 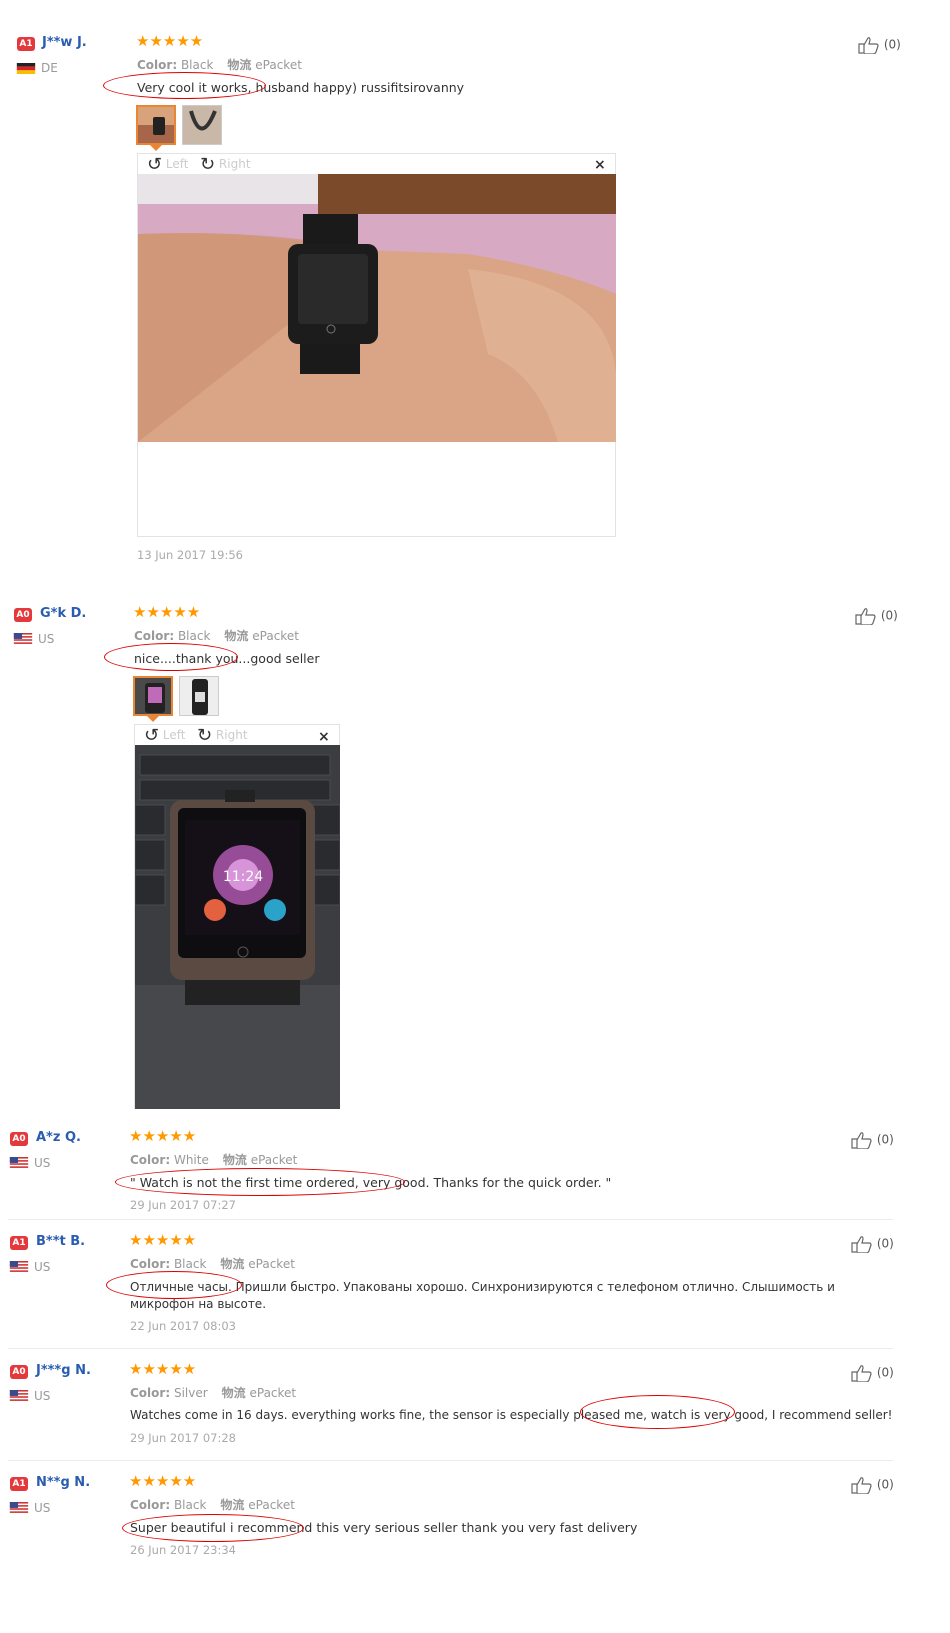 I want to click on review-date: 13 Jun 2017 19:56, so click(x=190, y=555).